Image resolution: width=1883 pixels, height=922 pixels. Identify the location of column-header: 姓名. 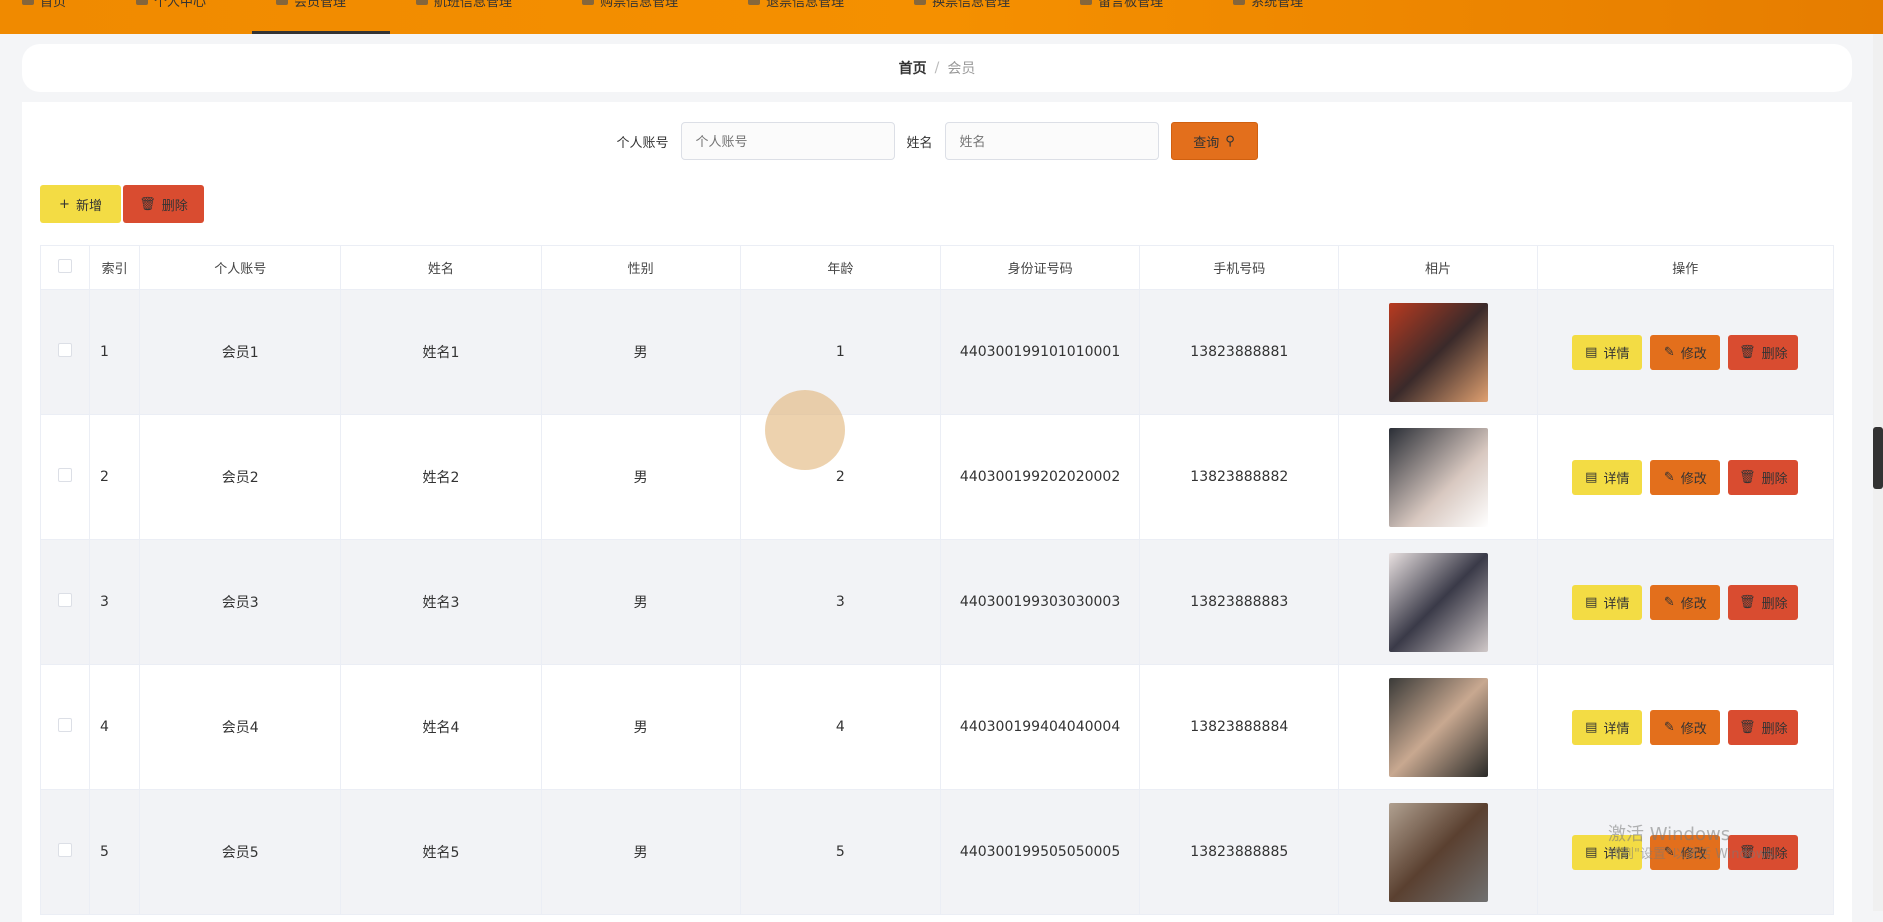
(441, 267).